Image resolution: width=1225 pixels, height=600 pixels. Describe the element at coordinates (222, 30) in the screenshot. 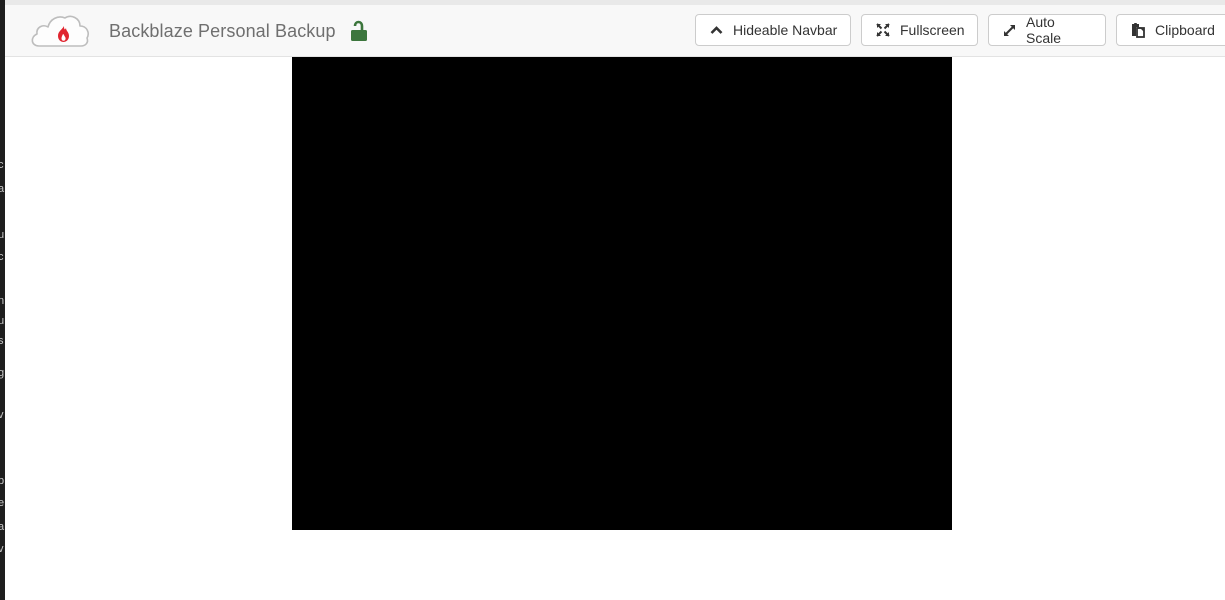

I see `app-title: Backblaze Personal Backup` at that location.